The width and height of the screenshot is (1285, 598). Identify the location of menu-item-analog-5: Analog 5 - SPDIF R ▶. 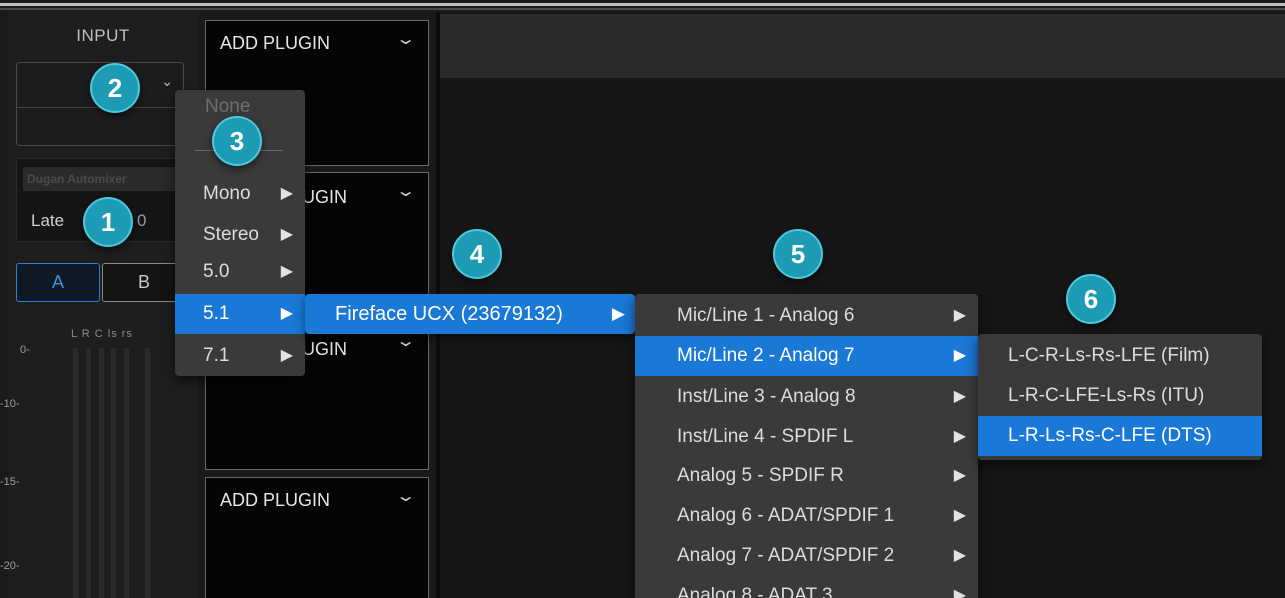
(806, 476).